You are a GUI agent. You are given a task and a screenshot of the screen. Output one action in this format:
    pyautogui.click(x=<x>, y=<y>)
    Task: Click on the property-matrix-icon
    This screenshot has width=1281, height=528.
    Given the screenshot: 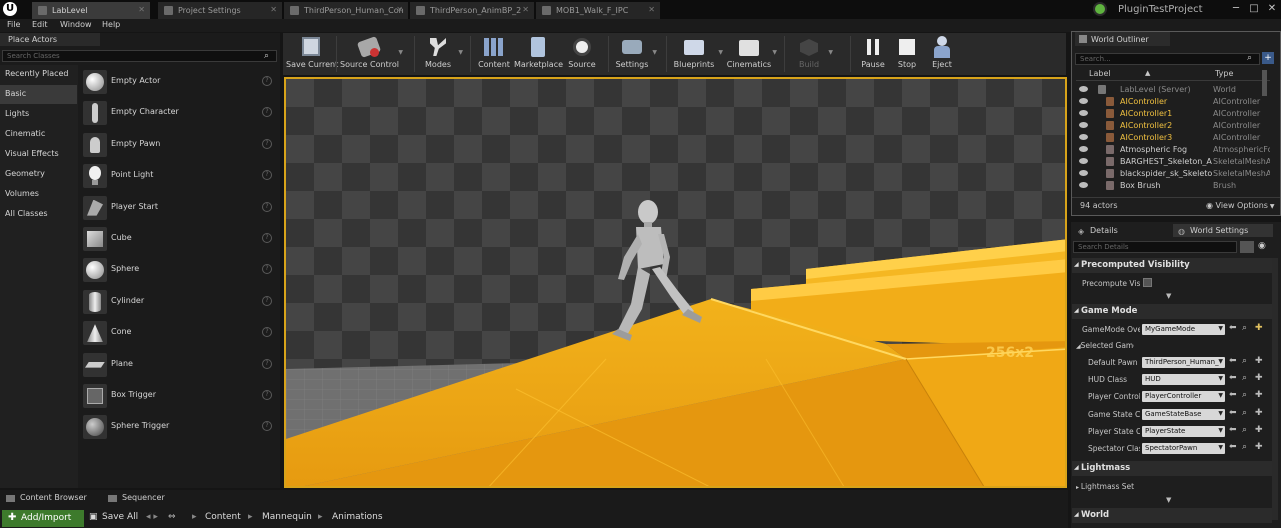 What is the action you would take?
    pyautogui.click(x=1247, y=247)
    